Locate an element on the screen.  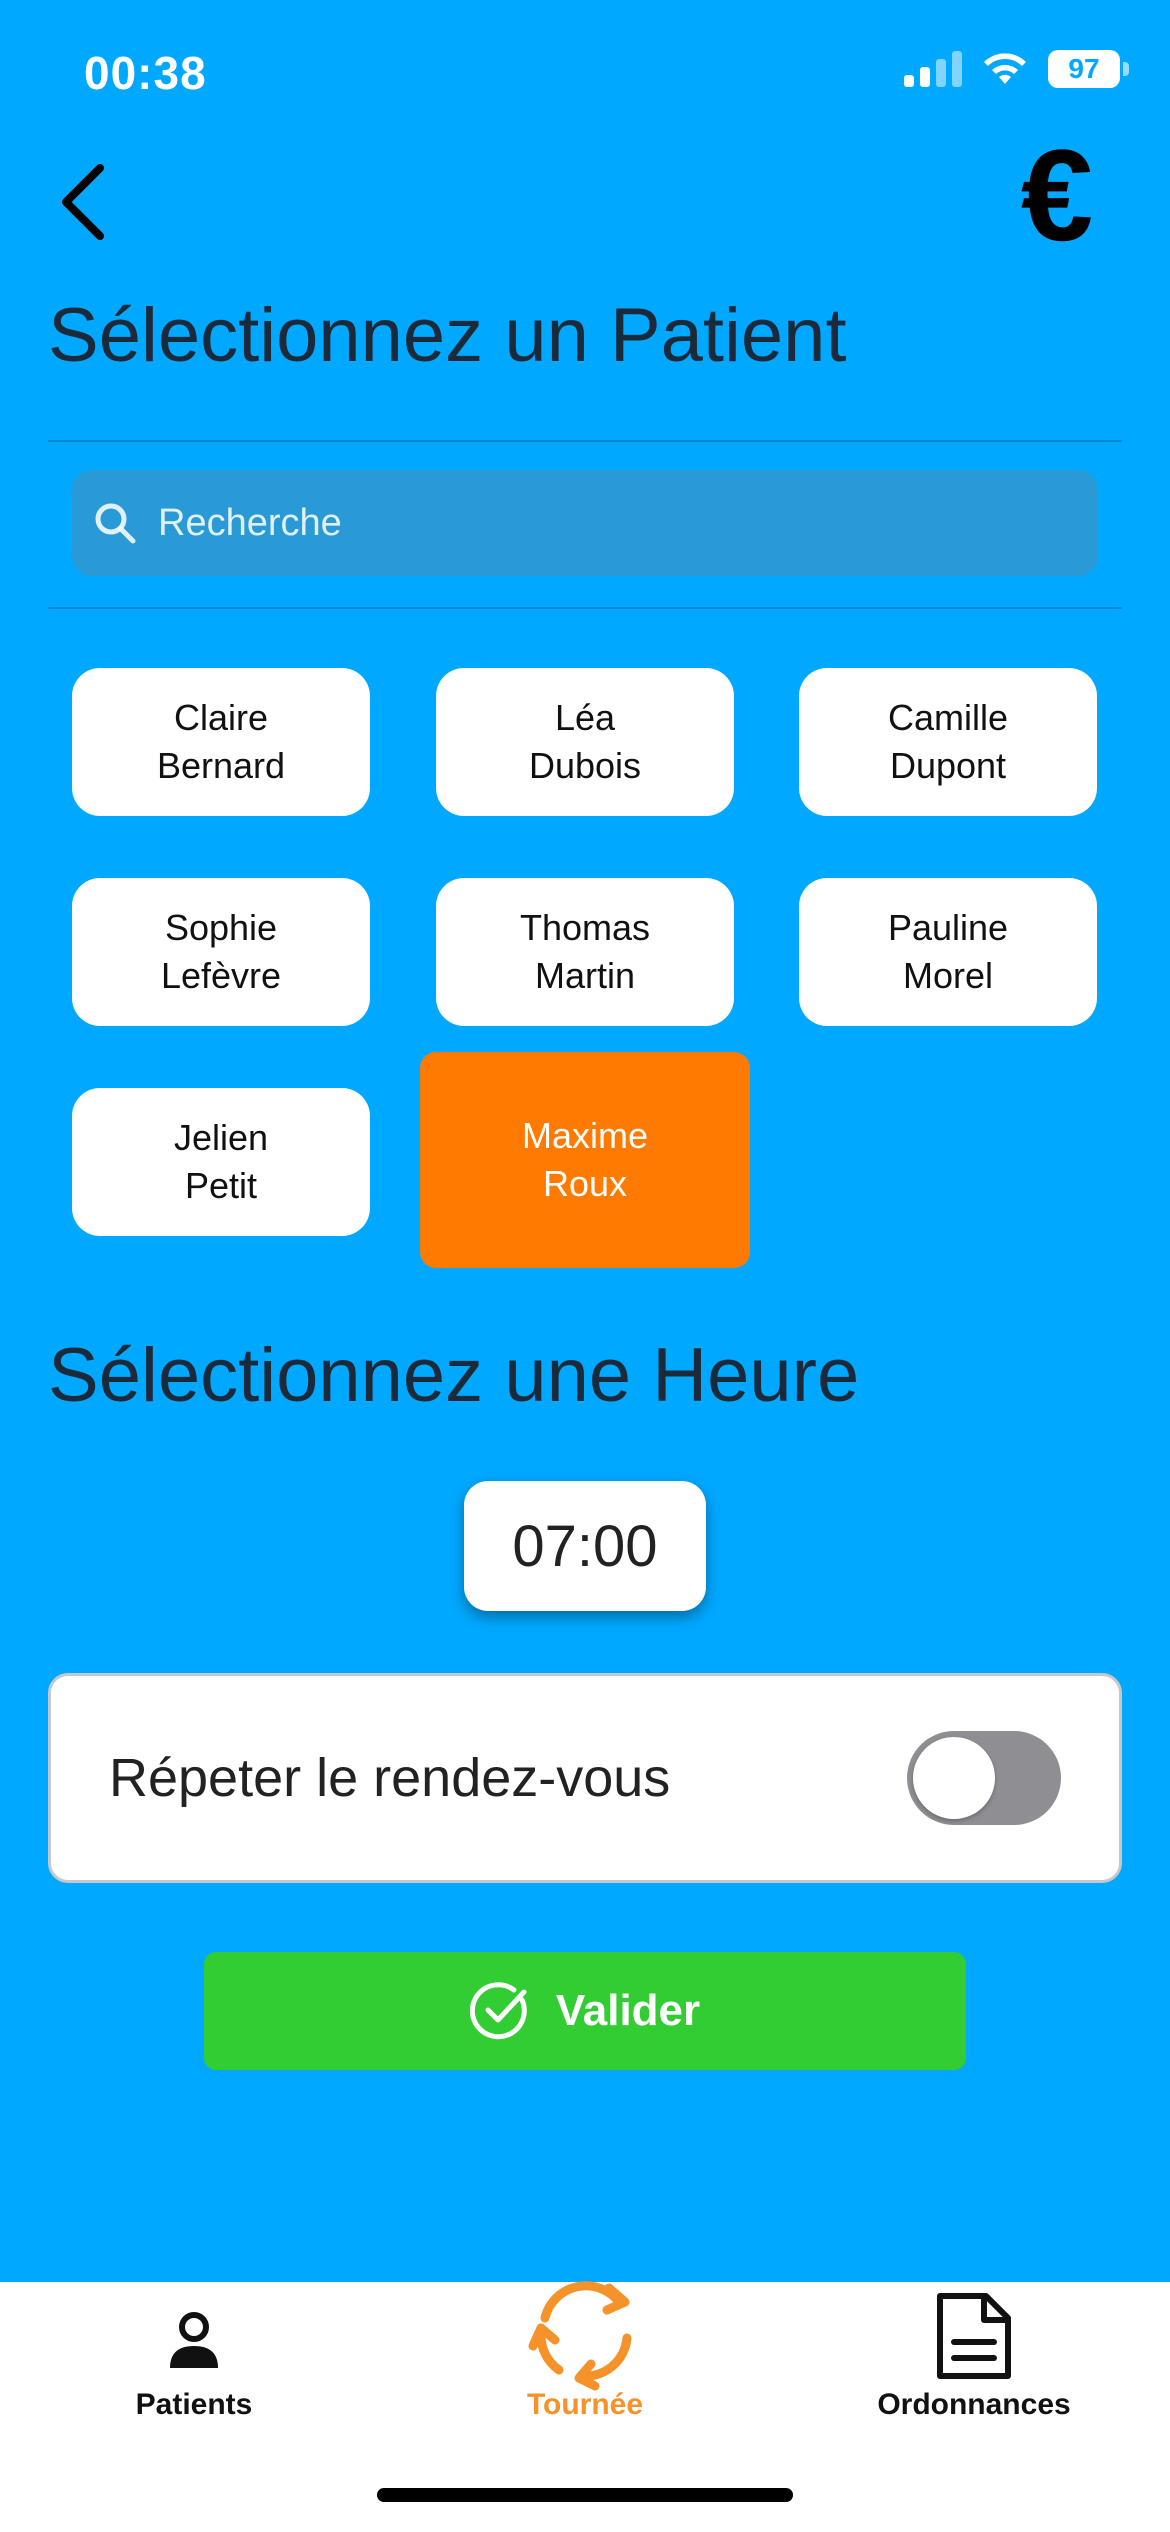
status-time: 00:38 is located at coordinates (145, 73).